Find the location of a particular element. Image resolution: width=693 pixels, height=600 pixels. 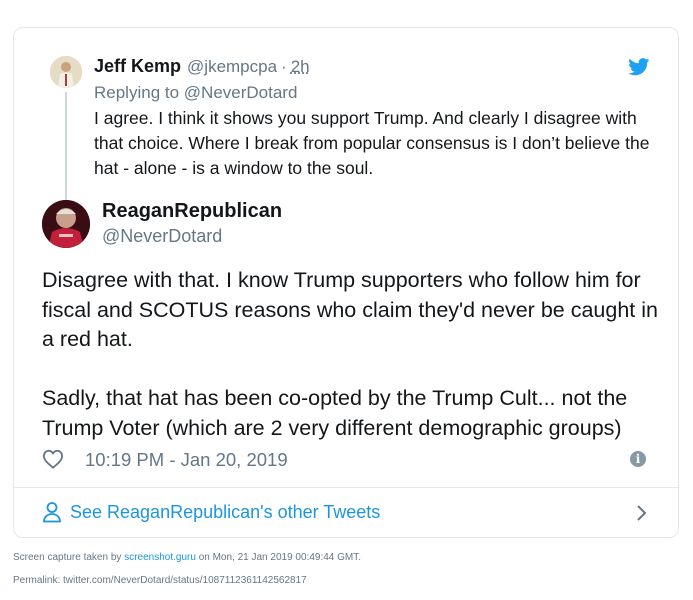

replying-to-line: Replying to @NeverDotard is located at coordinates (195, 93).